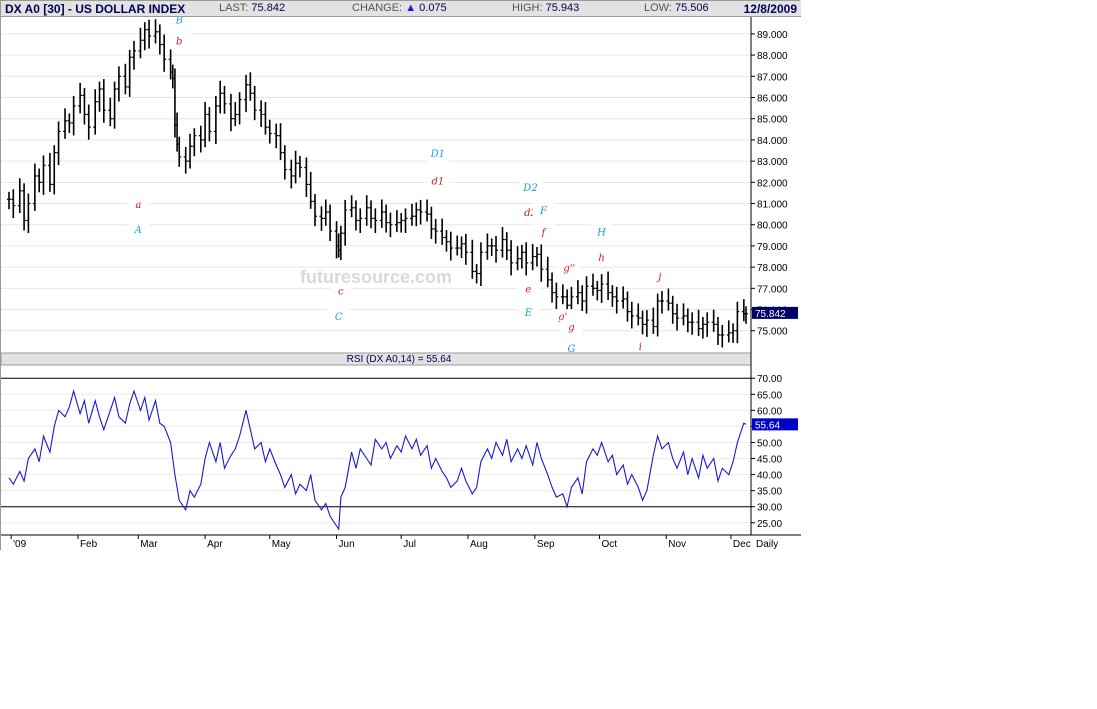 This screenshot has width=1097, height=709. What do you see at coordinates (339, 317) in the screenshot?
I see `wave-label: C` at bounding box center [339, 317].